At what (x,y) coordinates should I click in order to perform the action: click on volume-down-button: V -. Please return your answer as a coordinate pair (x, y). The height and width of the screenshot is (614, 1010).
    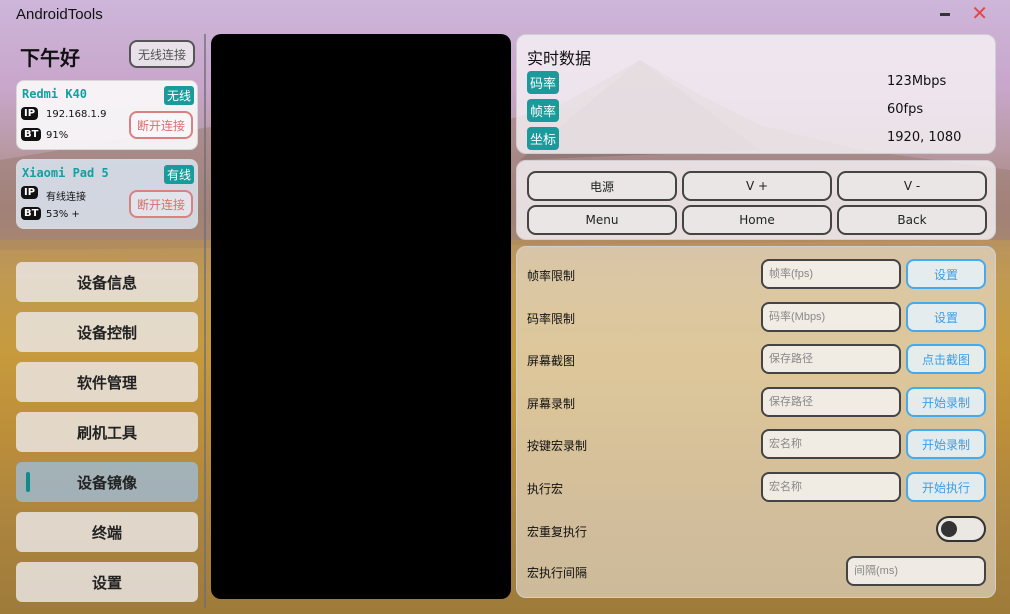
    Looking at the image, I should click on (912, 186).